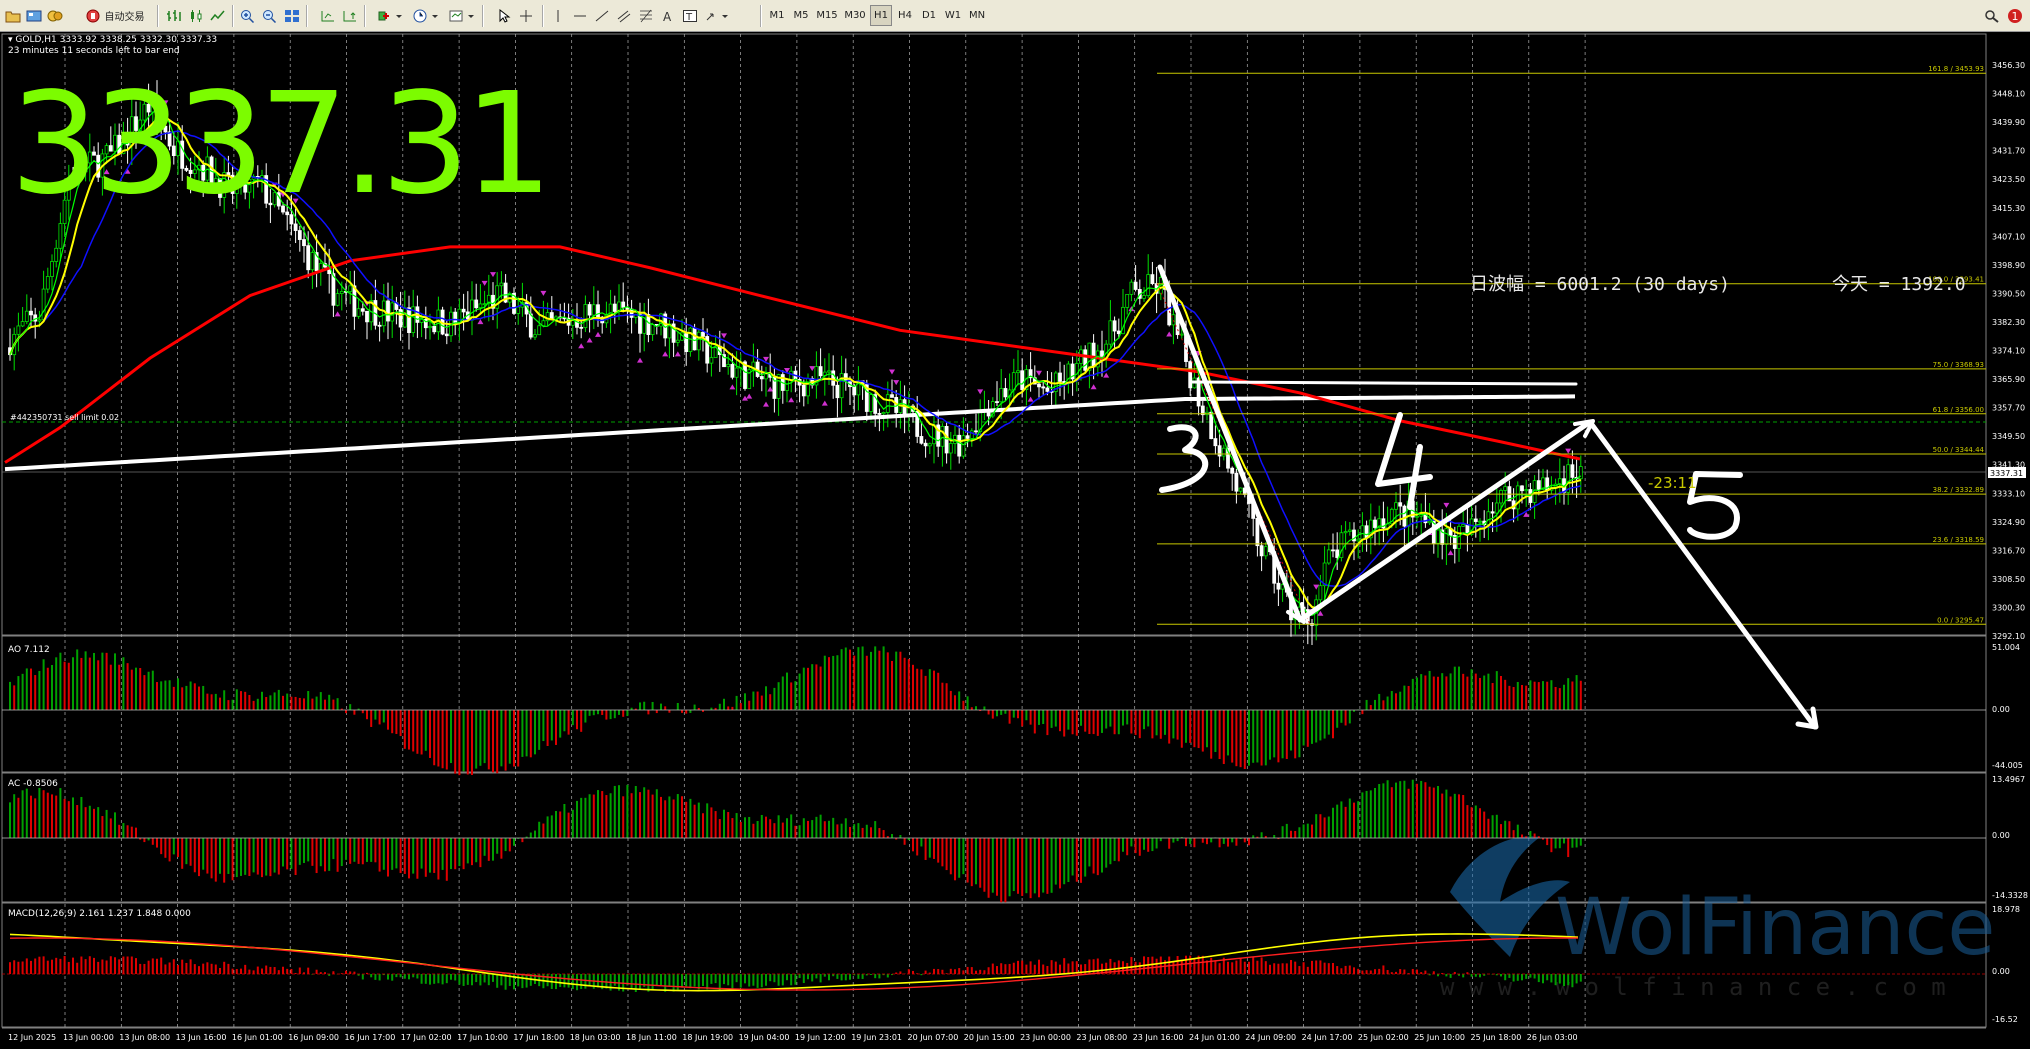  Describe the element at coordinates (1956, 69) in the screenshot. I see `fib-level-label: 161.8 / 3453.93` at that location.